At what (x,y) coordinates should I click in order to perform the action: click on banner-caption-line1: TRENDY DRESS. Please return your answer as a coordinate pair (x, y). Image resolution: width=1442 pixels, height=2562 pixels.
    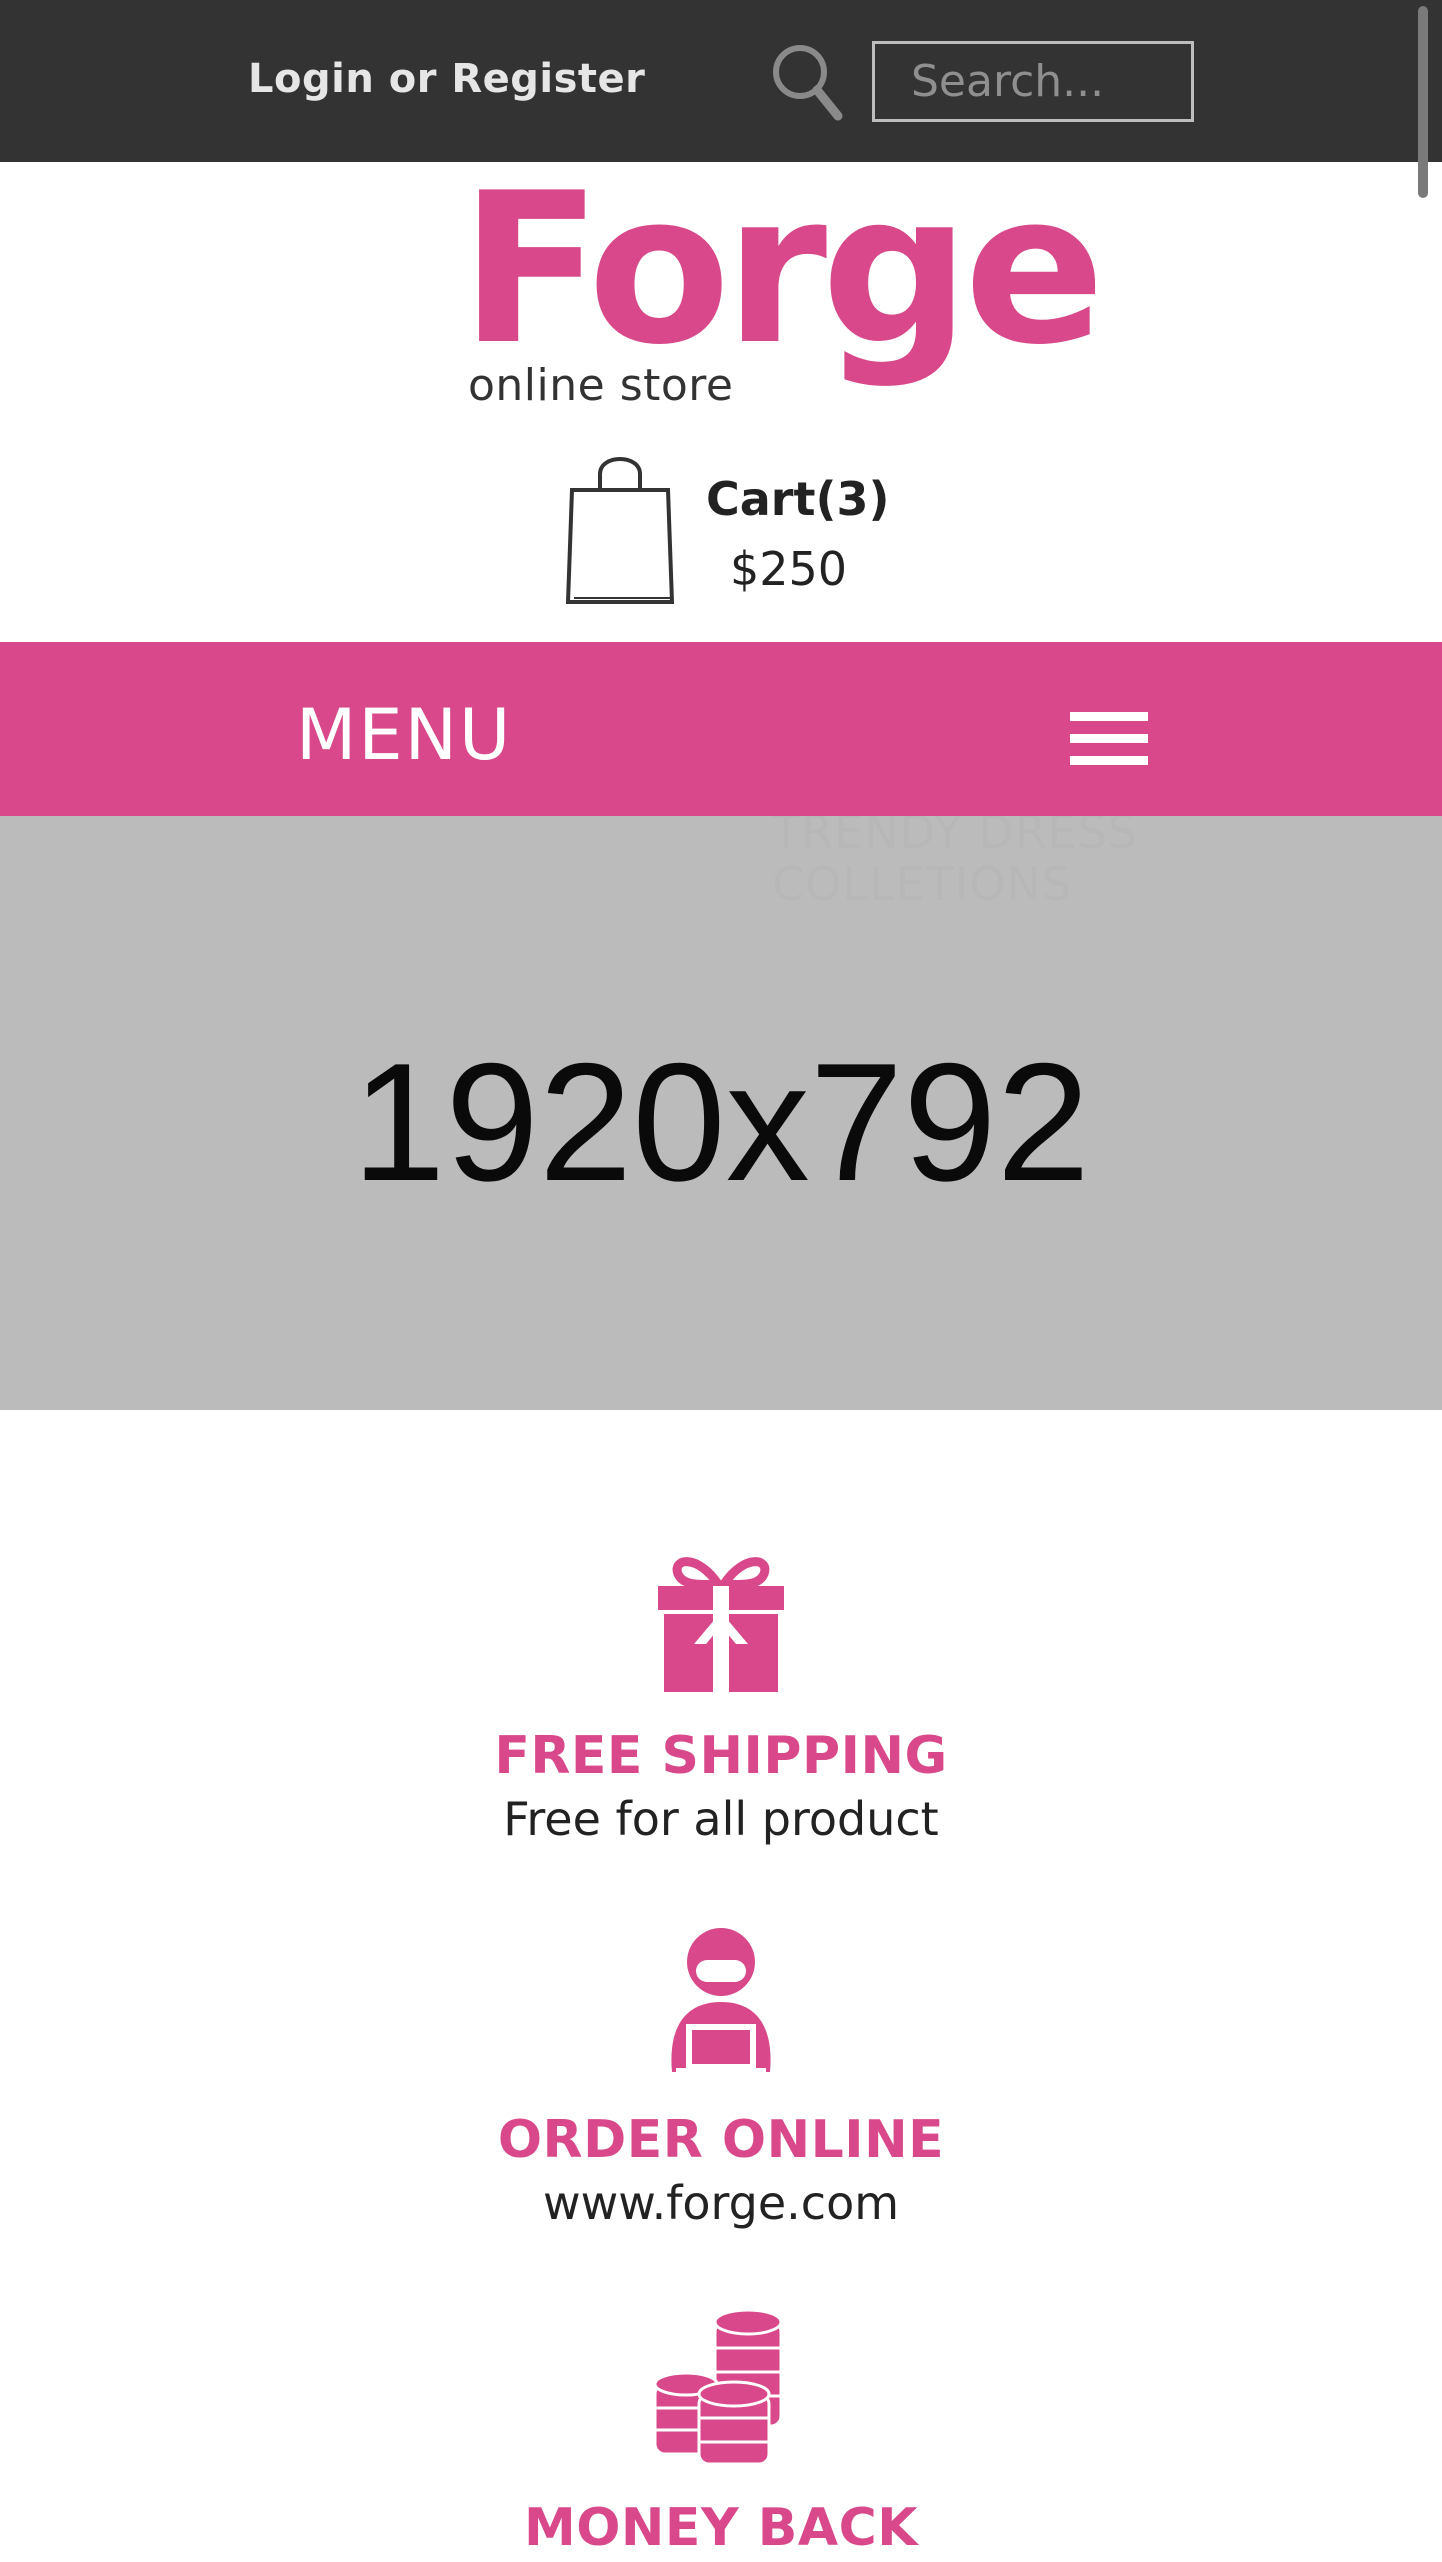
    Looking at the image, I should click on (955, 837).